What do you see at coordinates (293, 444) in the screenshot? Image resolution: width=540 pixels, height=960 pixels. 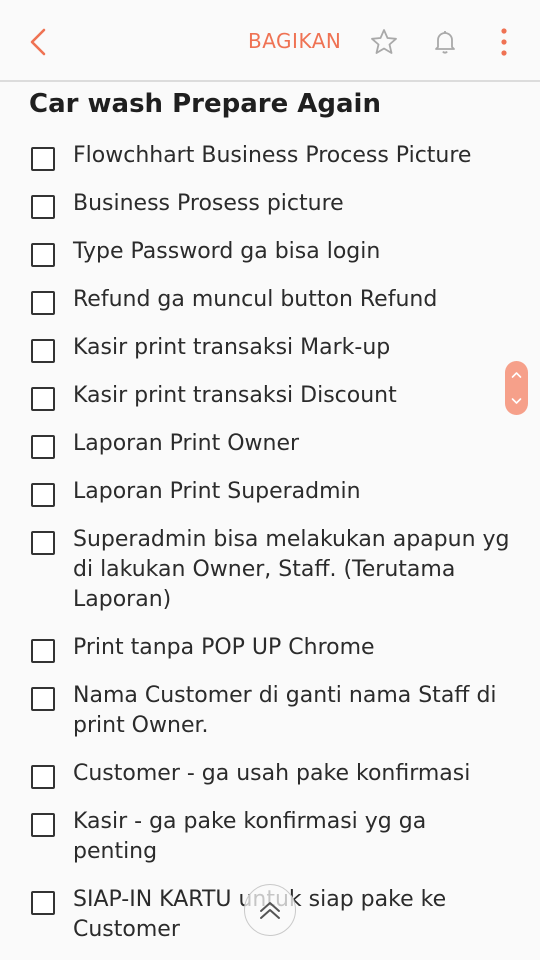 I see `checklist-item-text: Laporan Print Owner` at bounding box center [293, 444].